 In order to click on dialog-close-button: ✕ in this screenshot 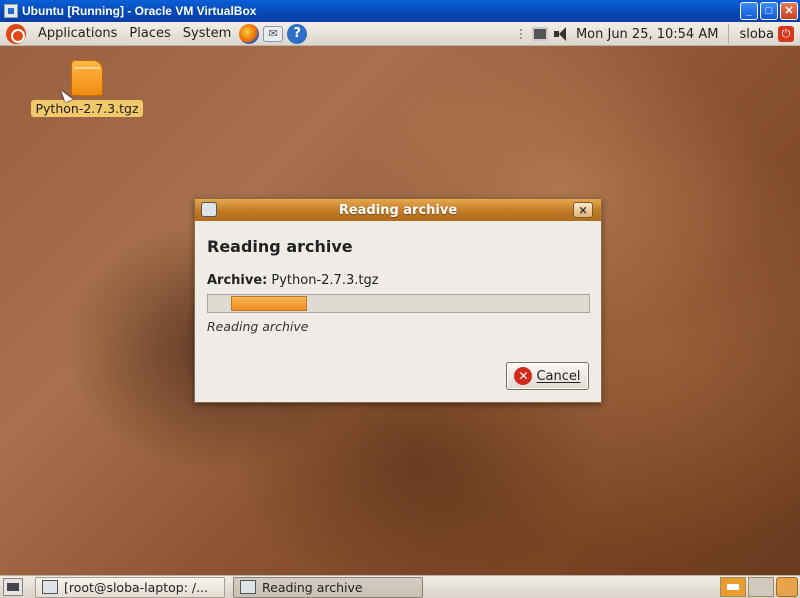, I will do `click(583, 210)`.